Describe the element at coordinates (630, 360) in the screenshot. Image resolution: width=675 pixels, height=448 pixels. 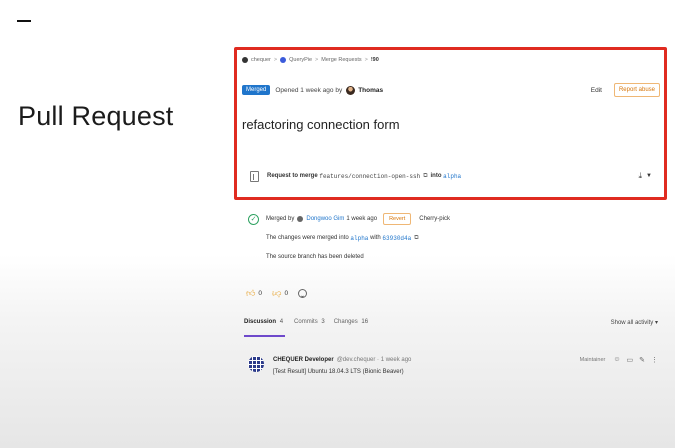
I see `comment-icon: ▭` at that location.